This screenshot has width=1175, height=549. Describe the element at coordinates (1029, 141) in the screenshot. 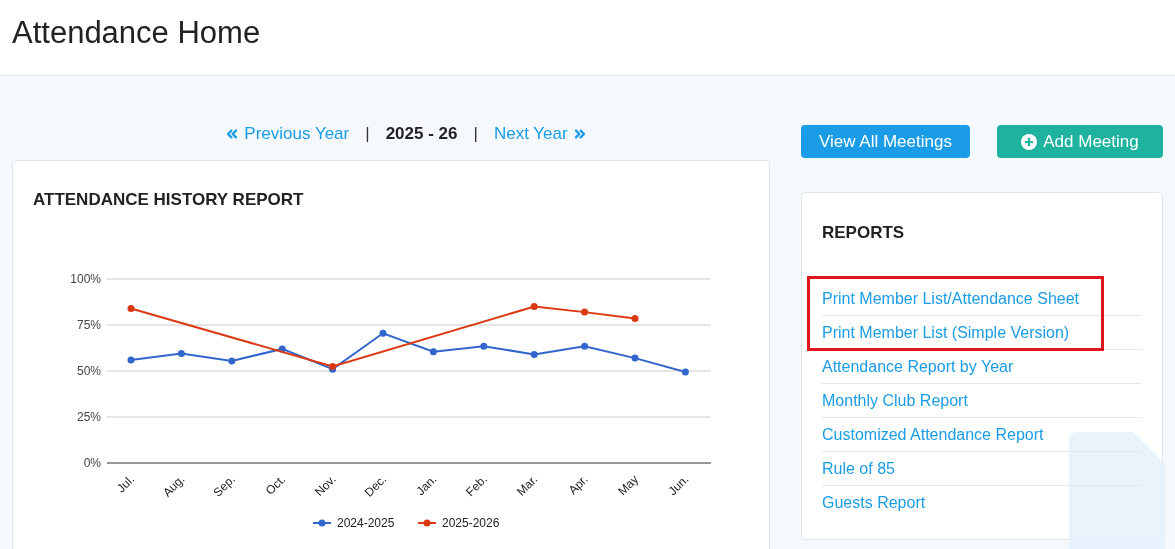

I see `plus-circle-icon` at that location.